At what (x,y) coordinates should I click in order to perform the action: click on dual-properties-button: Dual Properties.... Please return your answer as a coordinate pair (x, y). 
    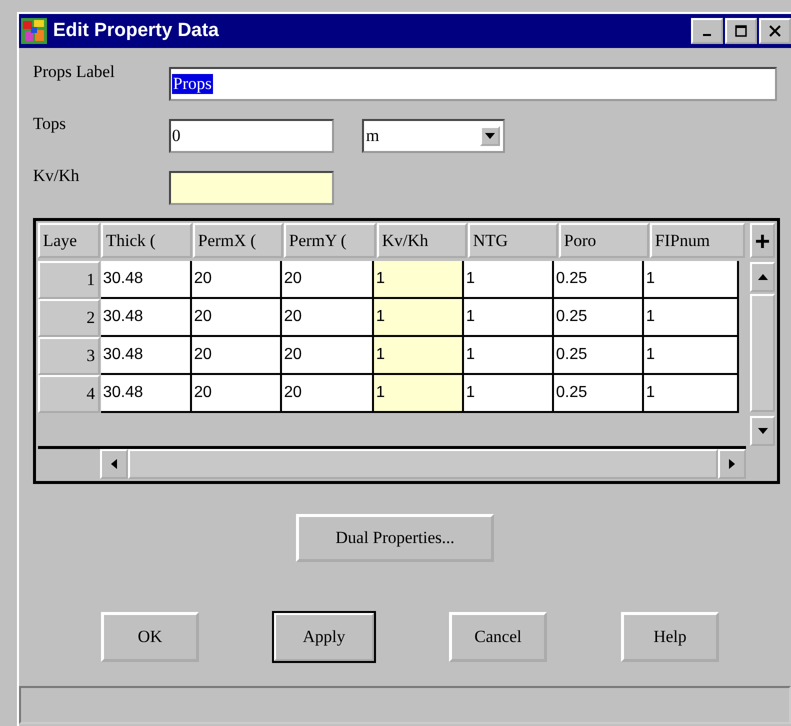
    Looking at the image, I should click on (395, 538).